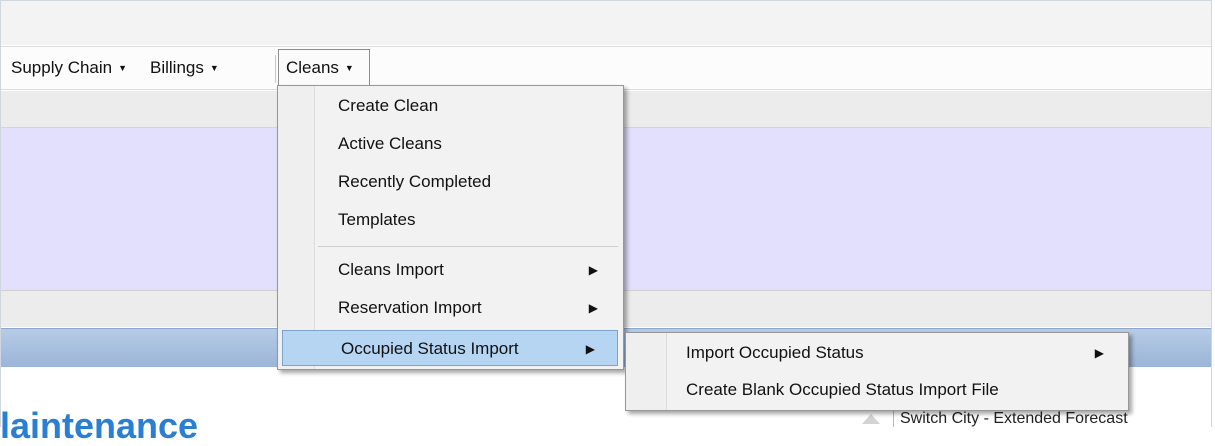 This screenshot has width=1215, height=446. I want to click on menu-billings: Billings ▼, so click(184, 68).